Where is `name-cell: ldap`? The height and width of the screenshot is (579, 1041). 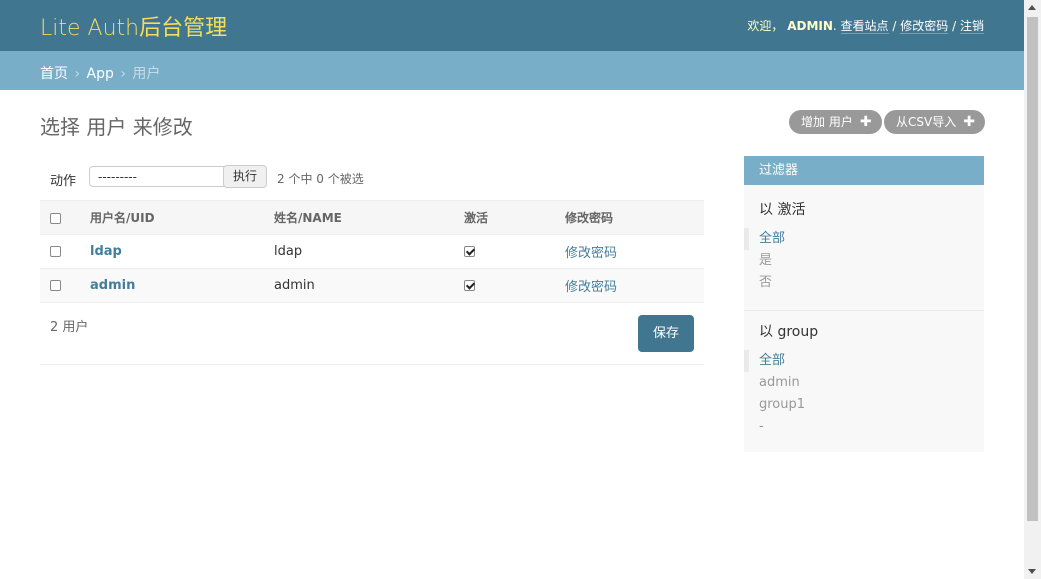 name-cell: ldap is located at coordinates (369, 251).